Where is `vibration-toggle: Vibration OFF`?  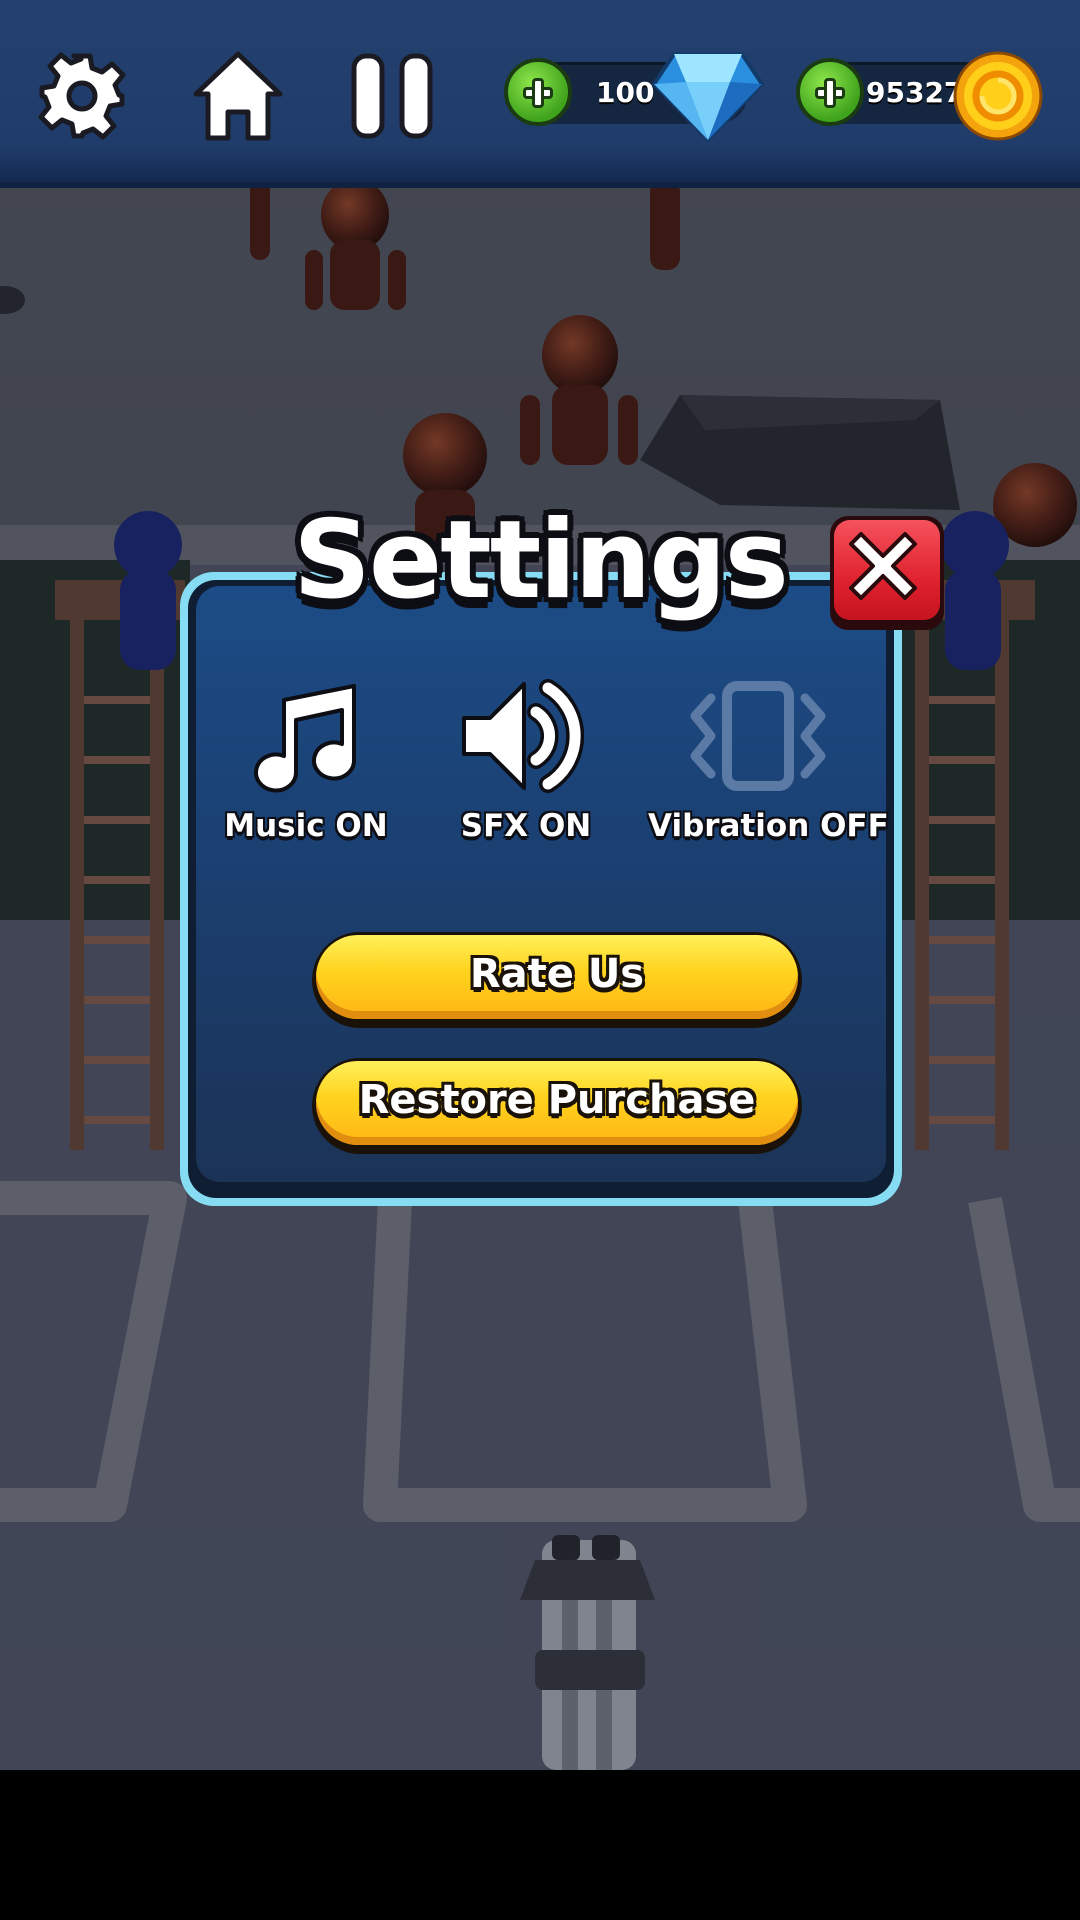 vibration-toggle: Vibration OFF is located at coordinates (768, 760).